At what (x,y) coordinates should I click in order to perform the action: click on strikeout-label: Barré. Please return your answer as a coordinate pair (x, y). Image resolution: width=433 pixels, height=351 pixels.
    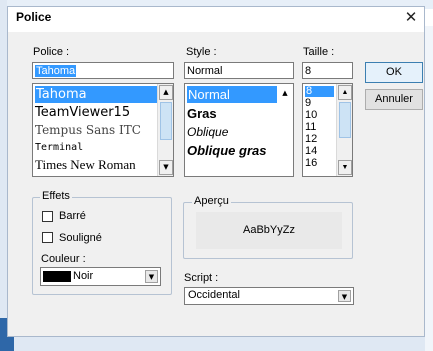
    Looking at the image, I should click on (72, 216).